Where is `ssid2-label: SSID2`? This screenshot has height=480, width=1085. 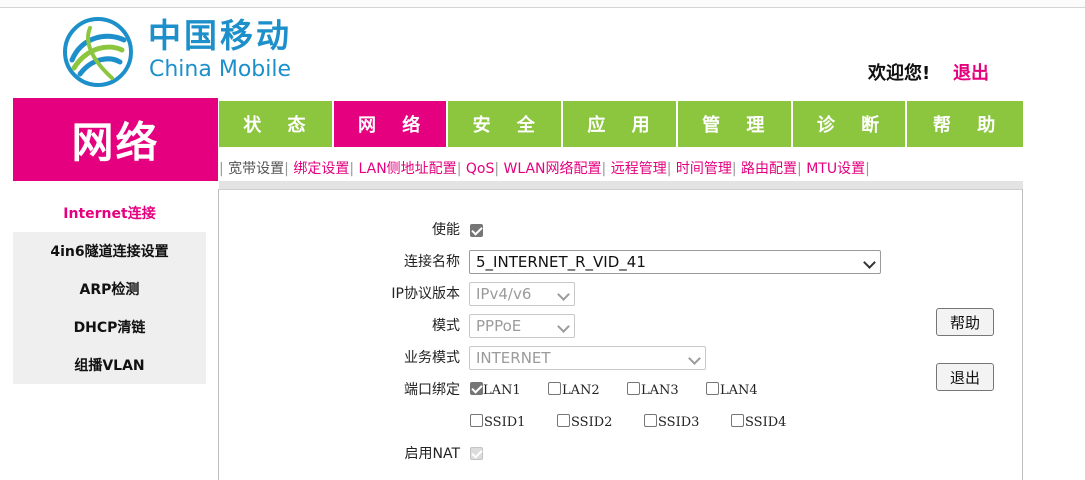 ssid2-label: SSID2 is located at coordinates (592, 422).